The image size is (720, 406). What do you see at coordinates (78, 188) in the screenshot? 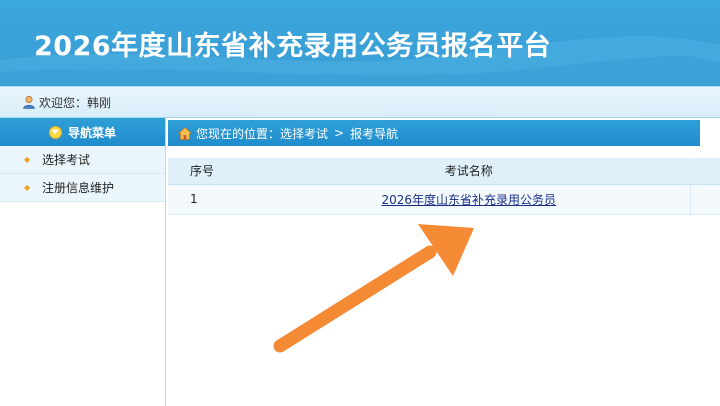
I see `sidebar-item-label: 注册信息维护` at bounding box center [78, 188].